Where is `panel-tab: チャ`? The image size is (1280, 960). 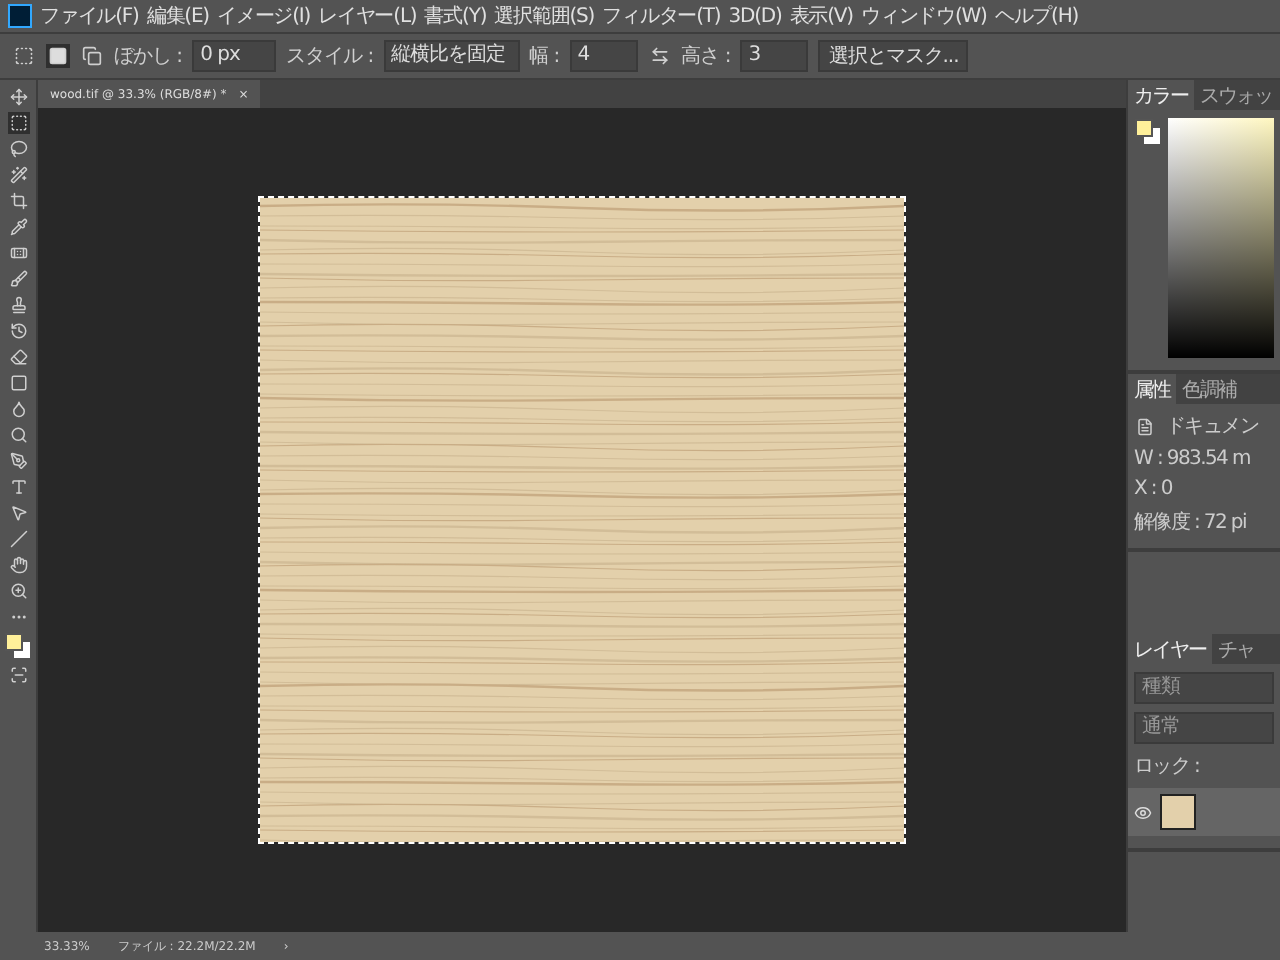
panel-tab: チャ is located at coordinates (1236, 649).